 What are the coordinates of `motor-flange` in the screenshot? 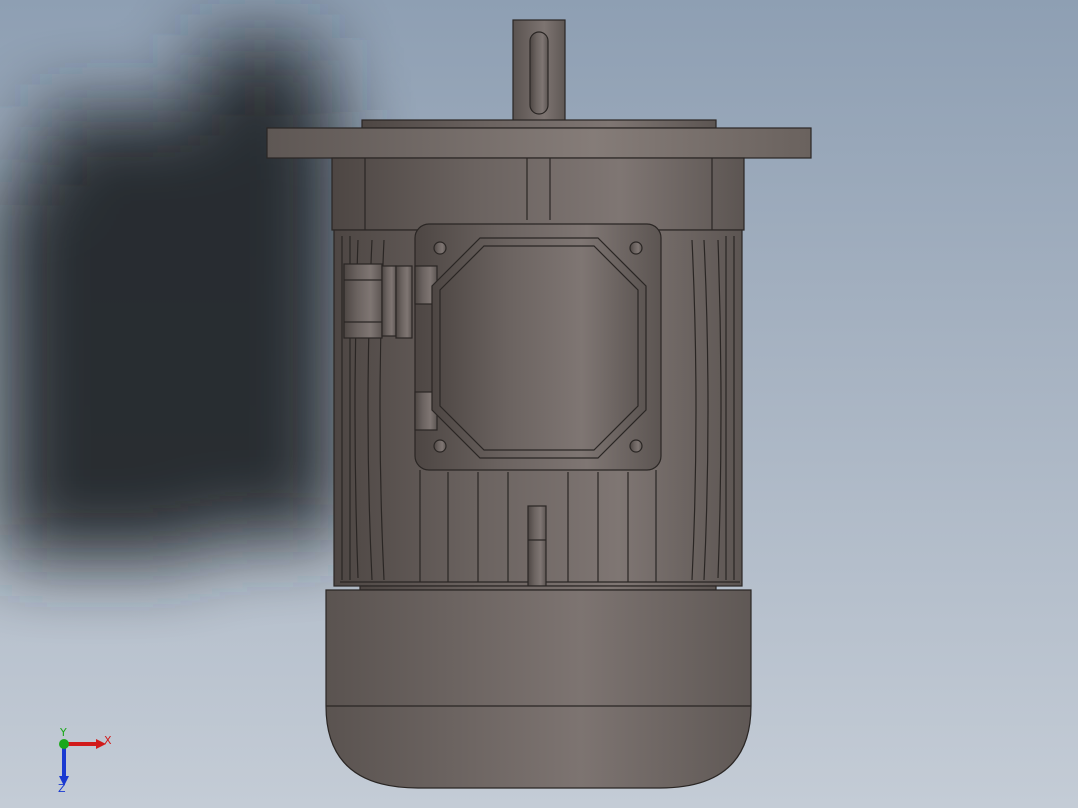 It's located at (539, 143).